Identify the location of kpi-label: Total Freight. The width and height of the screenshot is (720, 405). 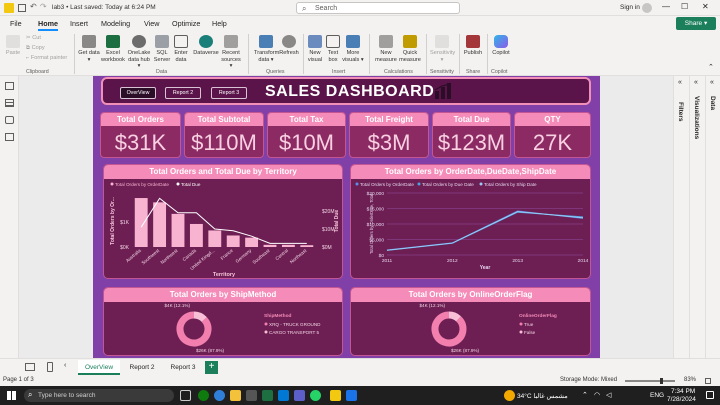
(389, 119).